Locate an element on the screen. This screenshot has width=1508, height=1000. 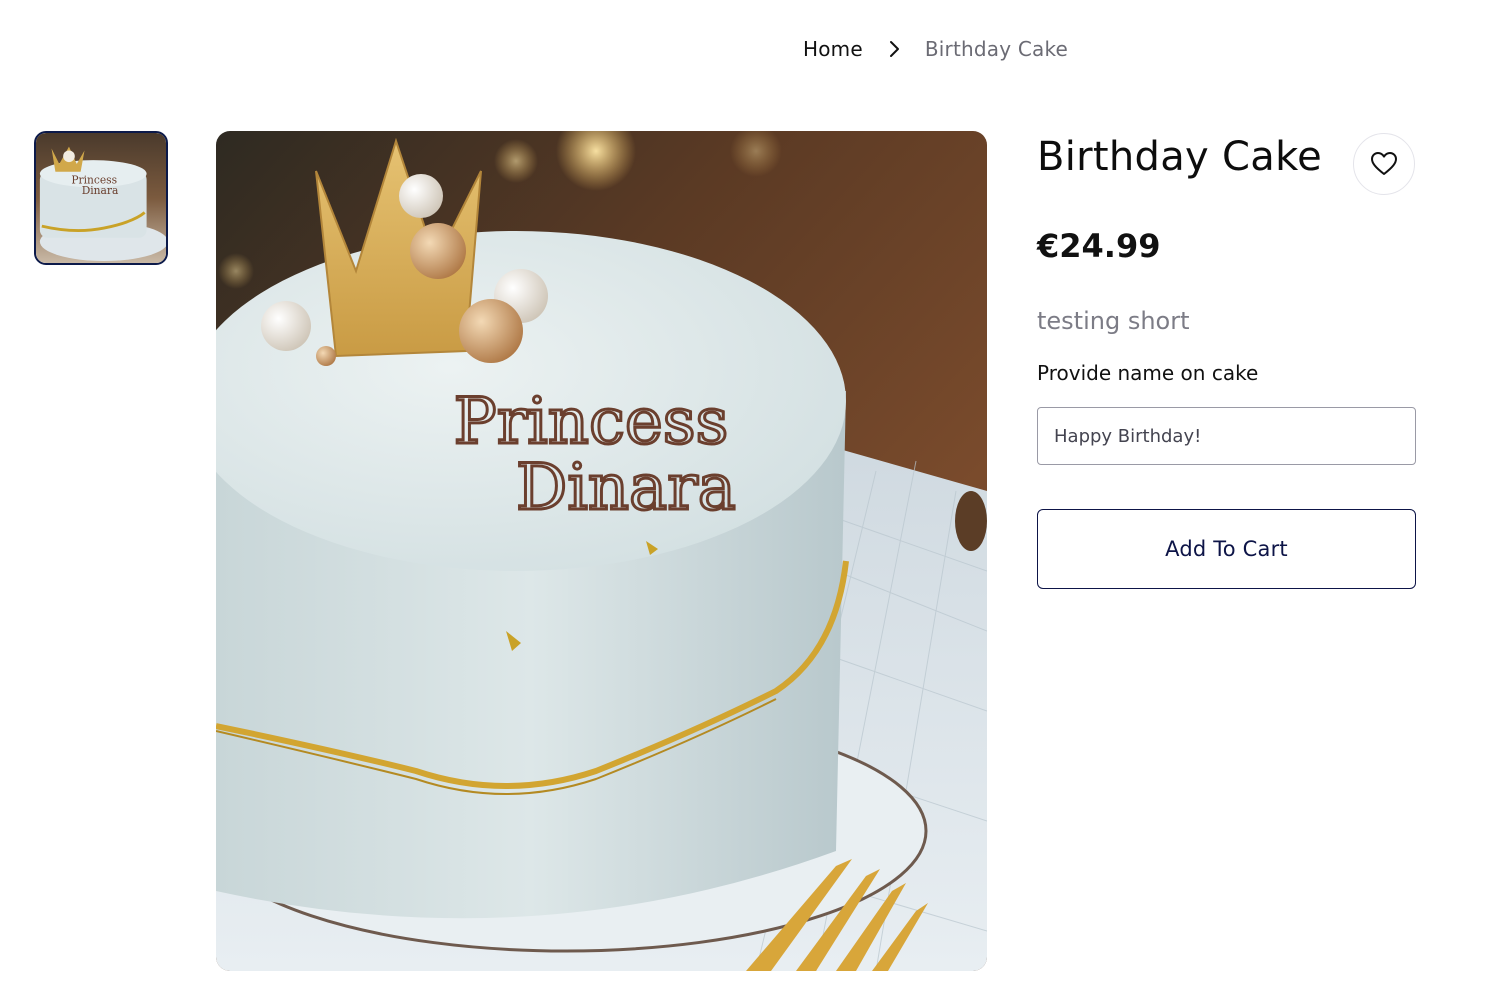
heart-icon is located at coordinates (1384, 164).